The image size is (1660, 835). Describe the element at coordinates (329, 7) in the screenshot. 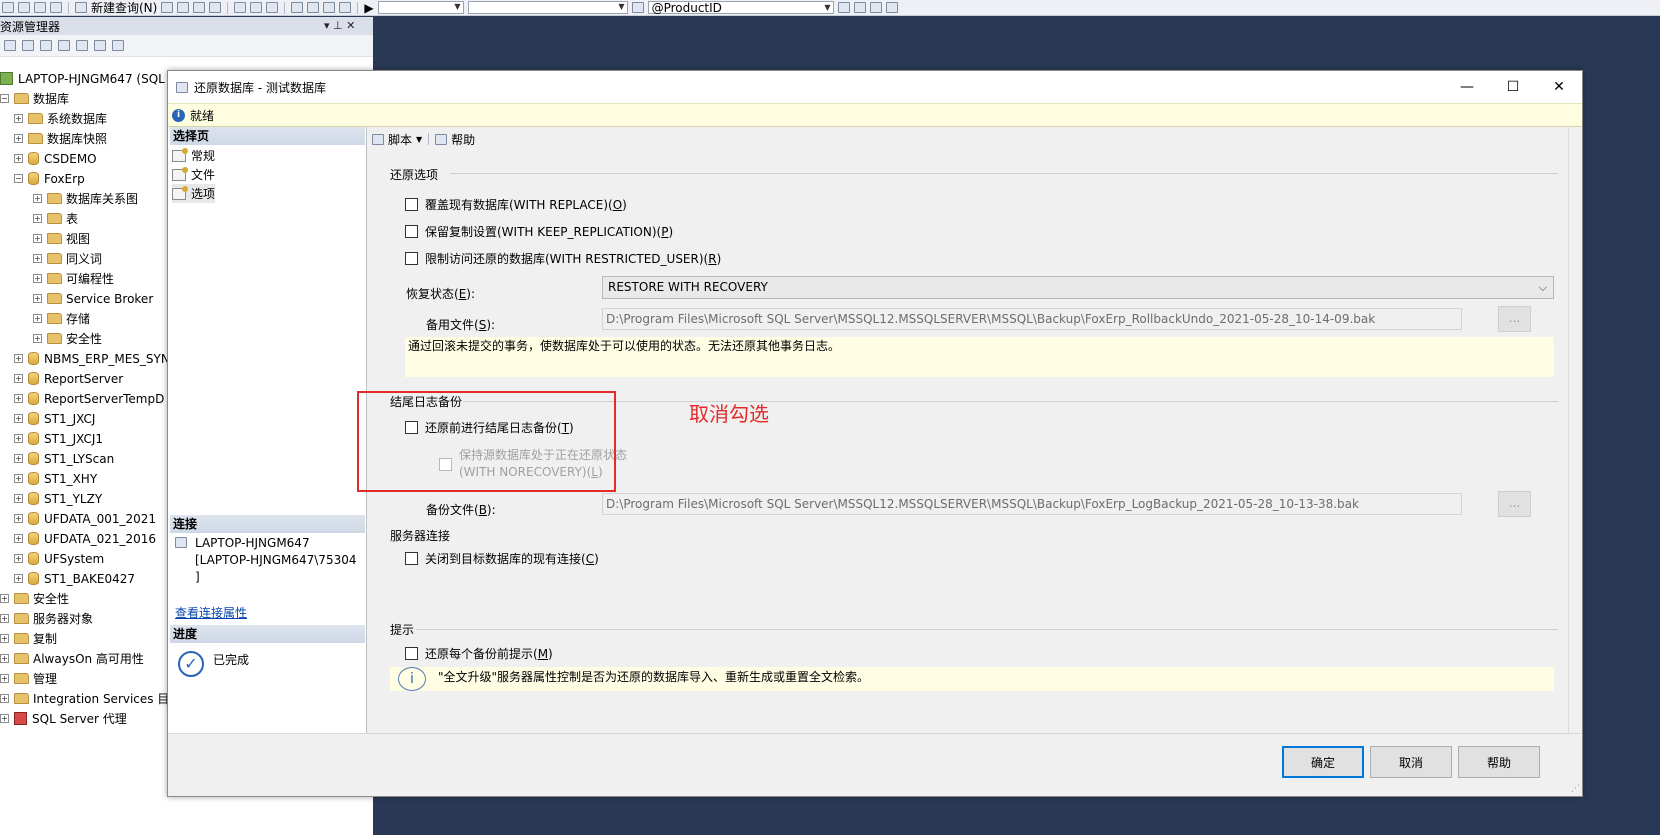

I see `navigate-icon` at that location.